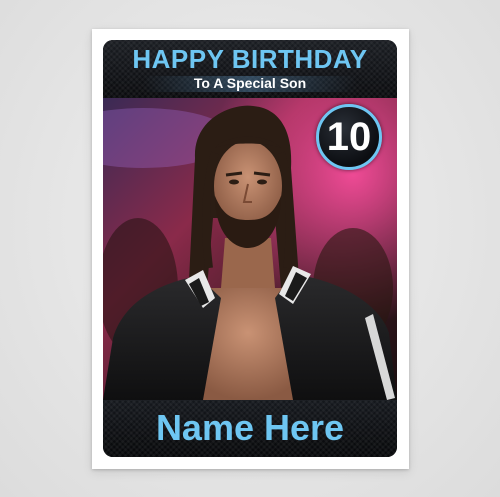 The image size is (500, 497). I want to click on card-footer: Name Here, so click(250, 428).